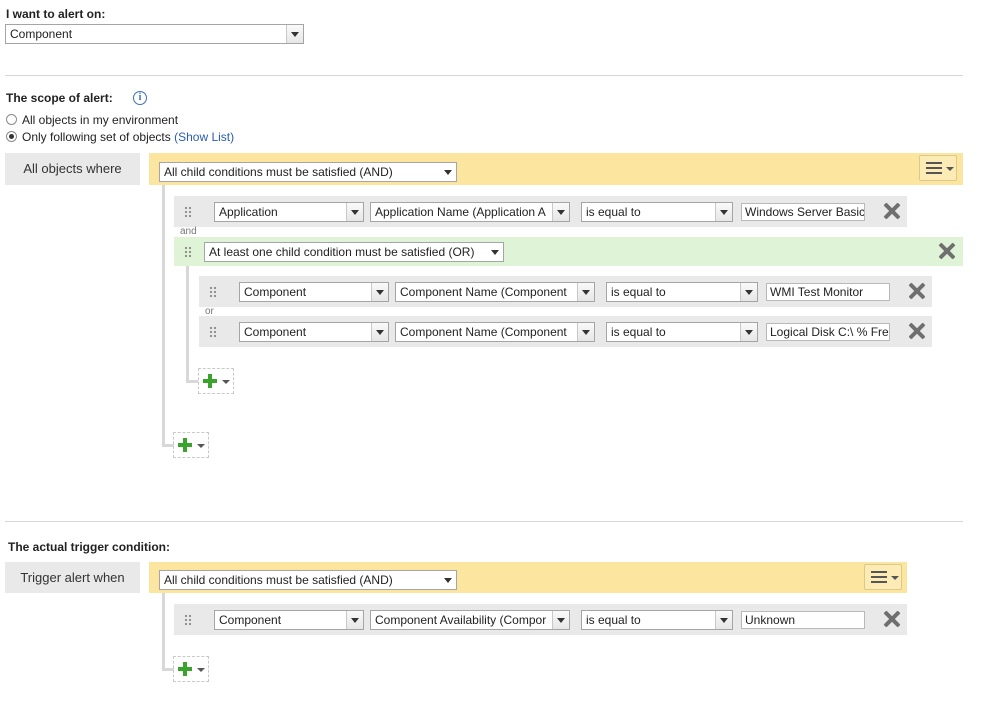  What do you see at coordinates (56, 14) in the screenshot?
I see `alert-on-label: I want to alert on:` at bounding box center [56, 14].